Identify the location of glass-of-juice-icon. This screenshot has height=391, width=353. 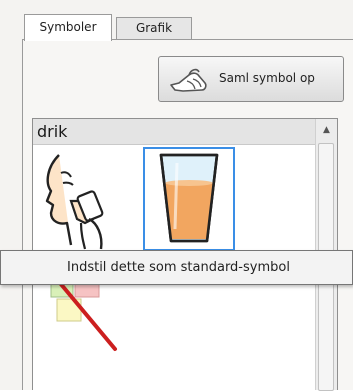
(189, 198).